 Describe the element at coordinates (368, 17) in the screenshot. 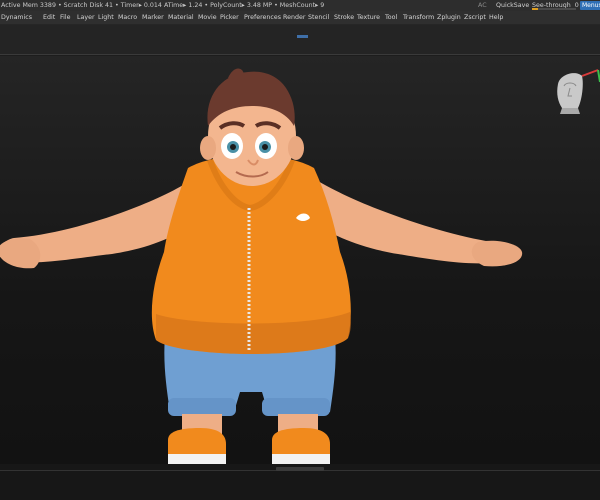

I see `menu-texture: Texture` at that location.